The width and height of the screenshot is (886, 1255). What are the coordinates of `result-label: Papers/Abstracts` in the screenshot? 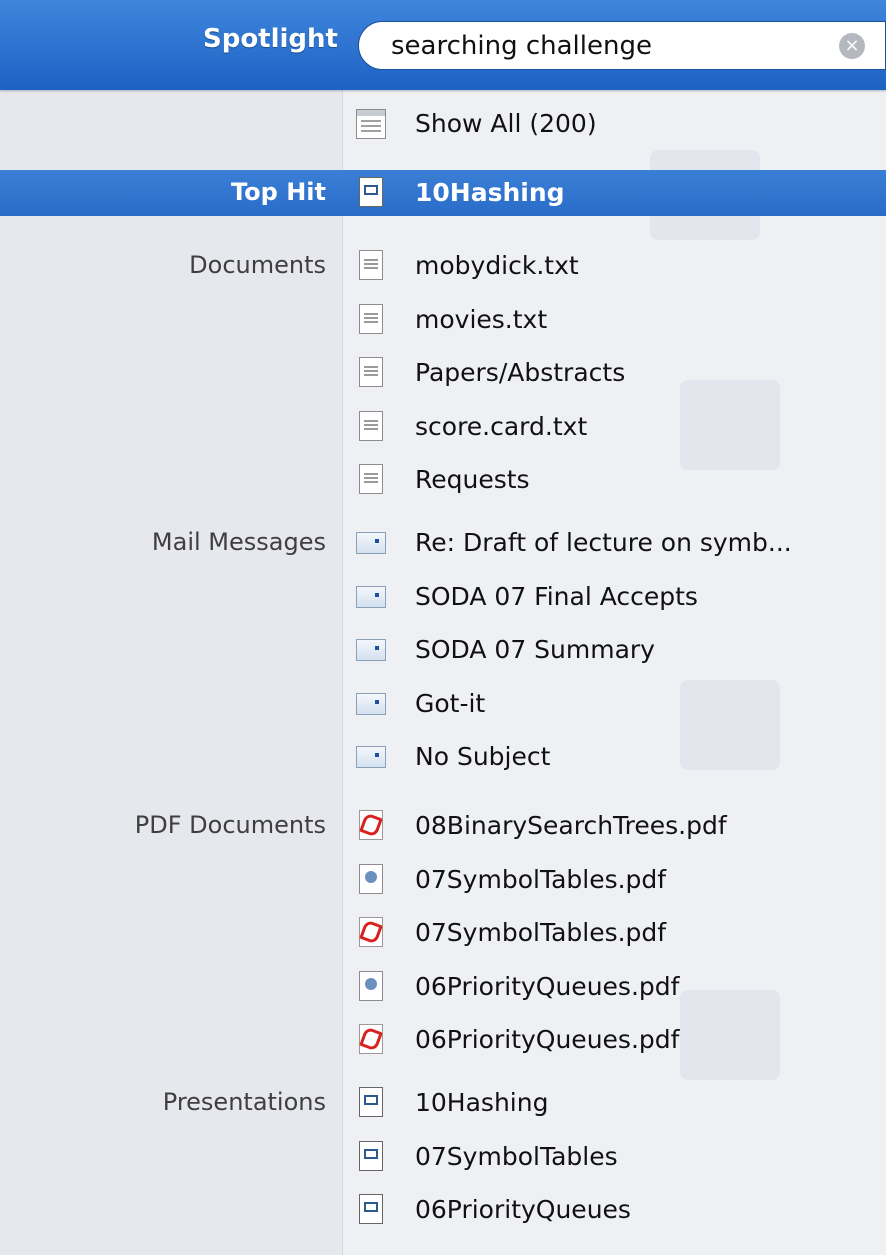 It's located at (520, 372).